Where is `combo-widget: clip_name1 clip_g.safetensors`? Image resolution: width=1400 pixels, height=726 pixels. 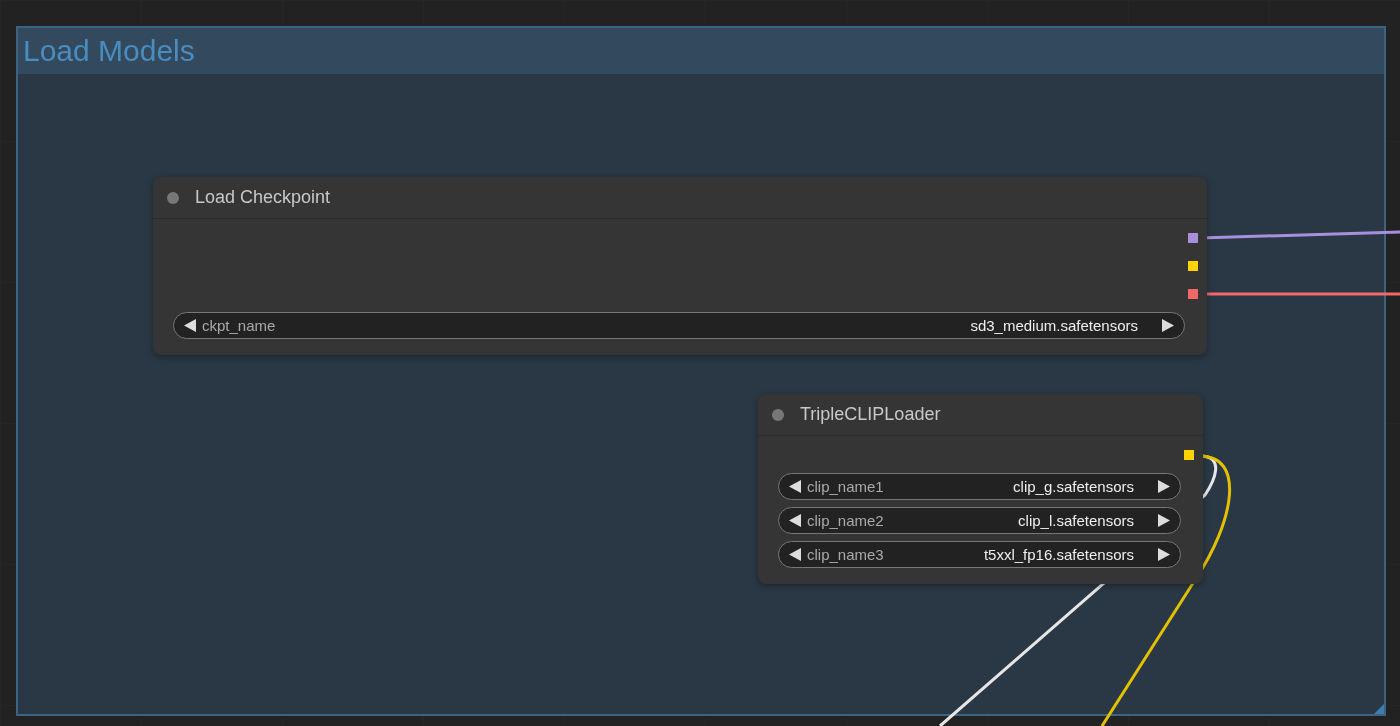
combo-widget: clip_name1 clip_g.safetensors is located at coordinates (979, 486).